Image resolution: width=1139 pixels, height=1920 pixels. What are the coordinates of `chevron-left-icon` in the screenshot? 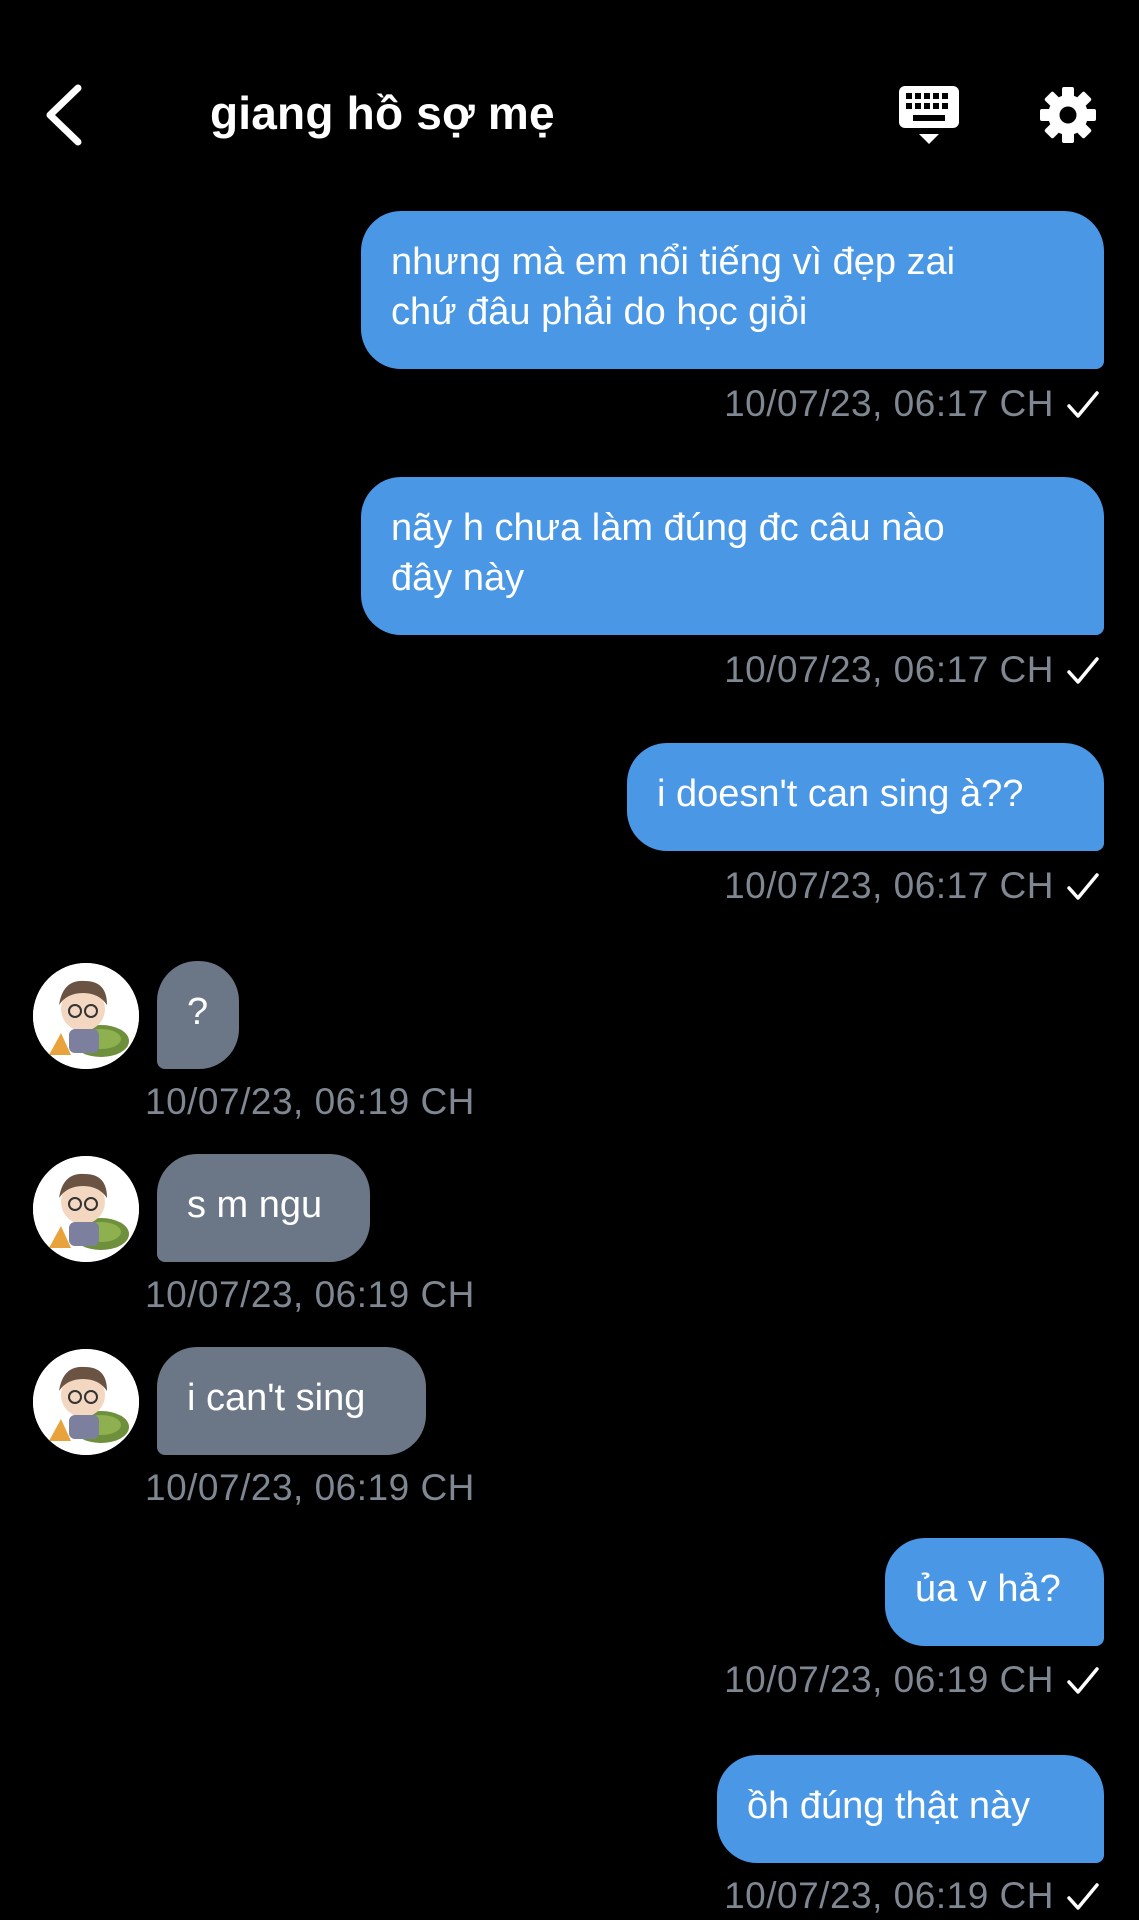 It's located at (64, 115).